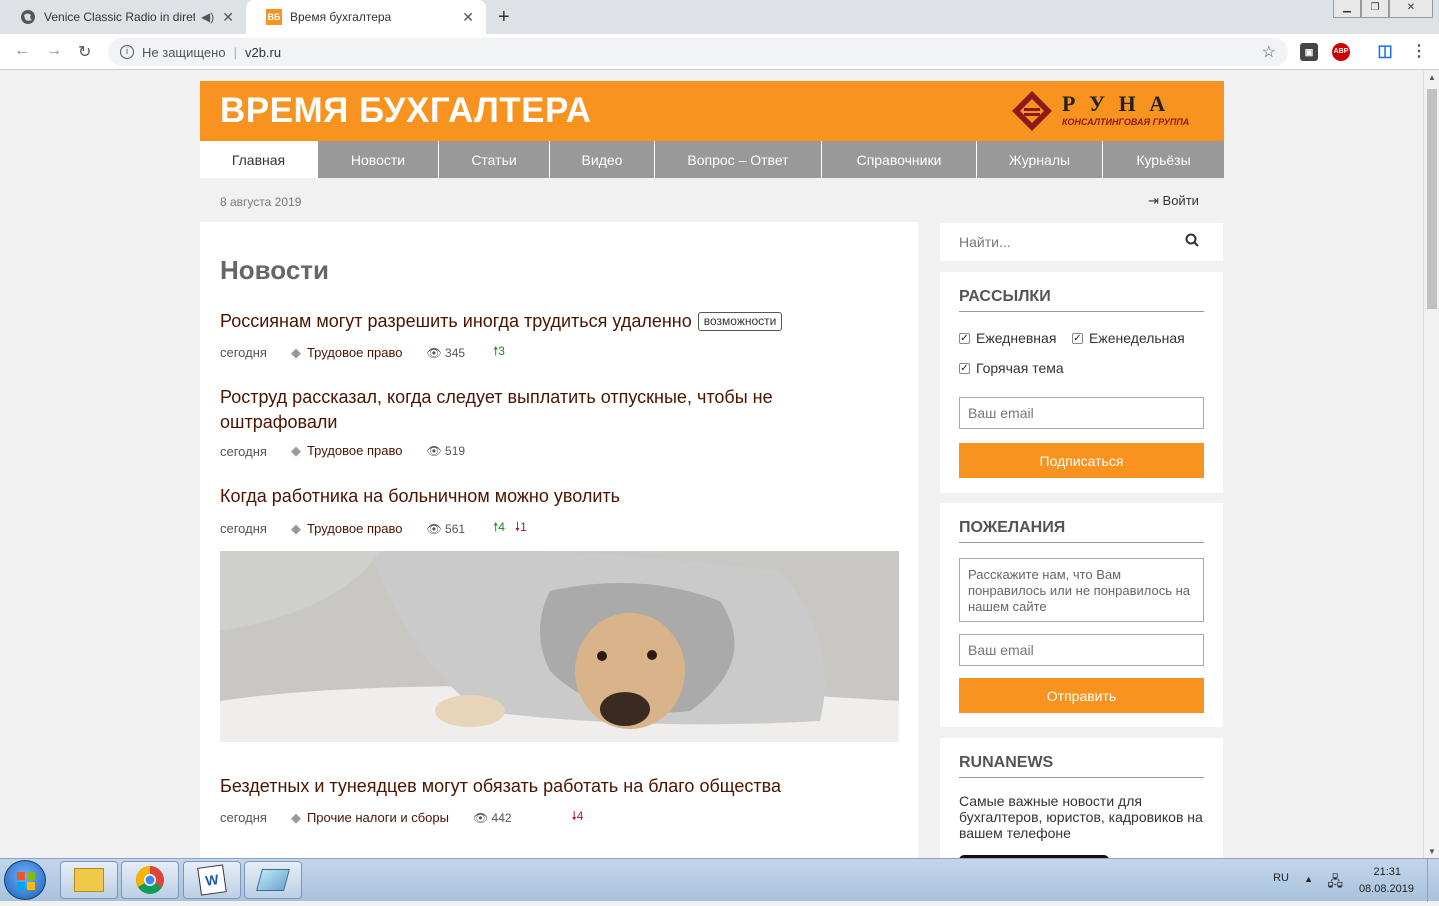 The width and height of the screenshot is (1439, 906). I want to click on forward-icon: →, so click(54, 51).